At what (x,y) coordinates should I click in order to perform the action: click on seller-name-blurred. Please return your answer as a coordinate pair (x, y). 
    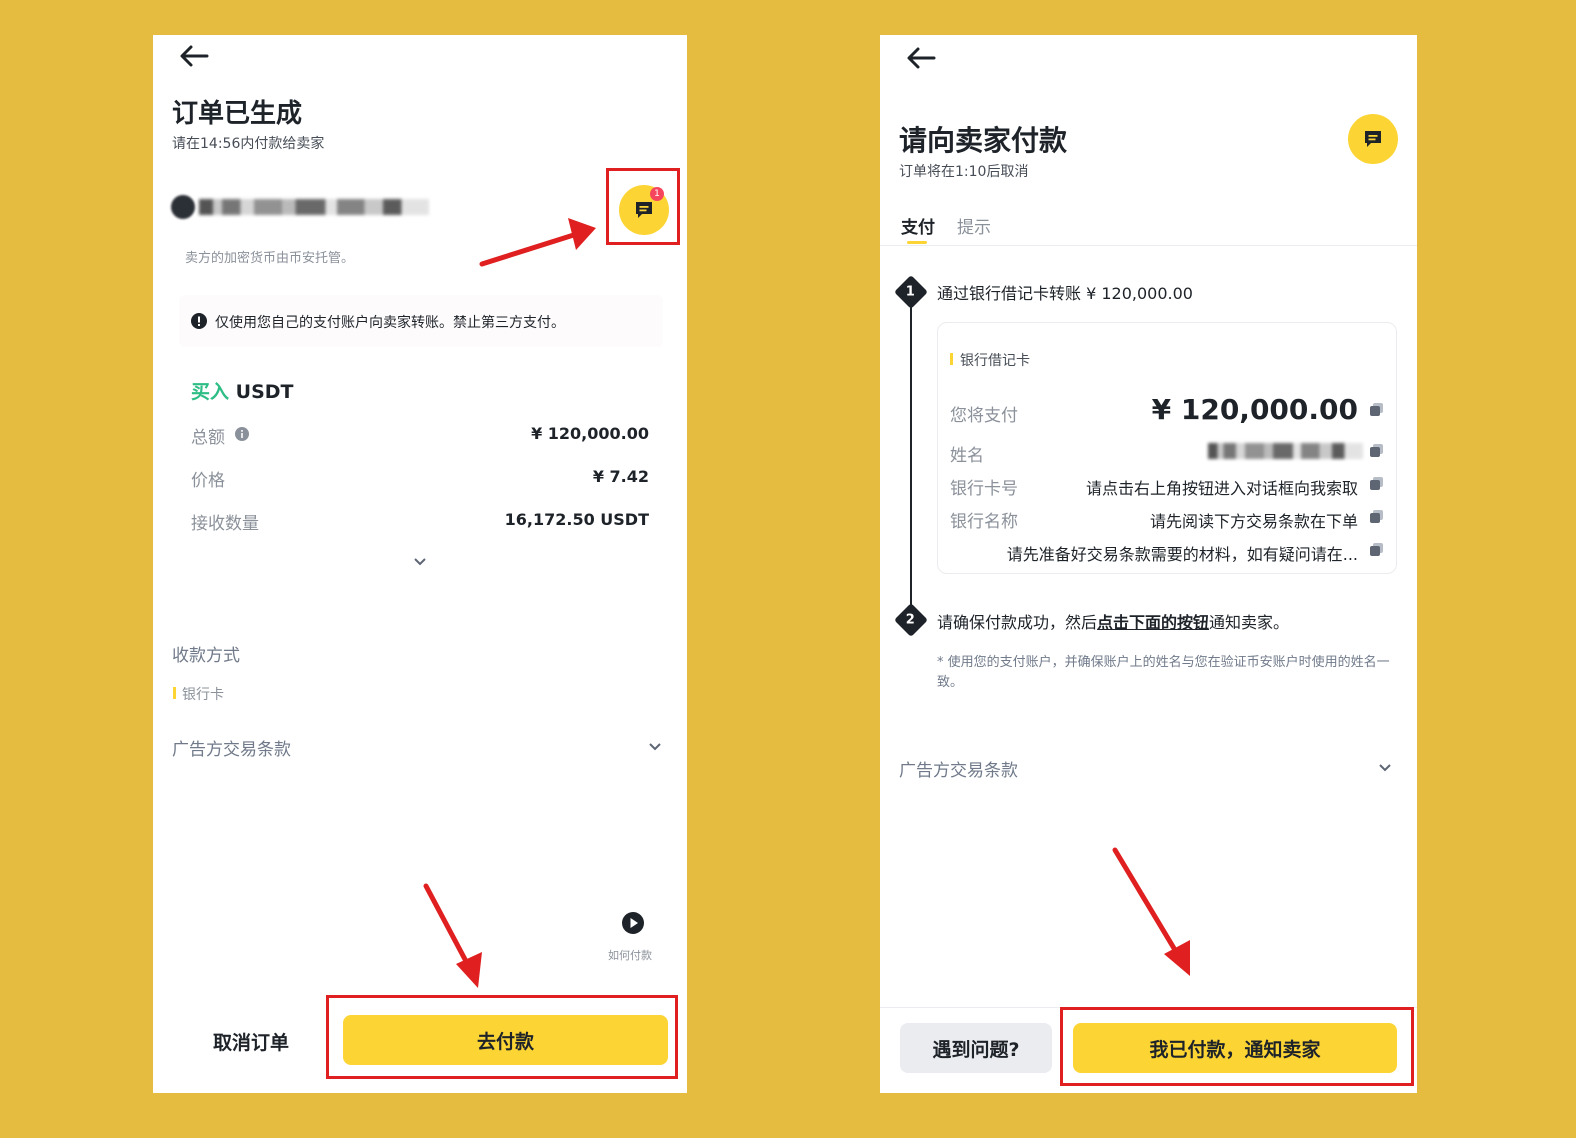
    Looking at the image, I should click on (314, 207).